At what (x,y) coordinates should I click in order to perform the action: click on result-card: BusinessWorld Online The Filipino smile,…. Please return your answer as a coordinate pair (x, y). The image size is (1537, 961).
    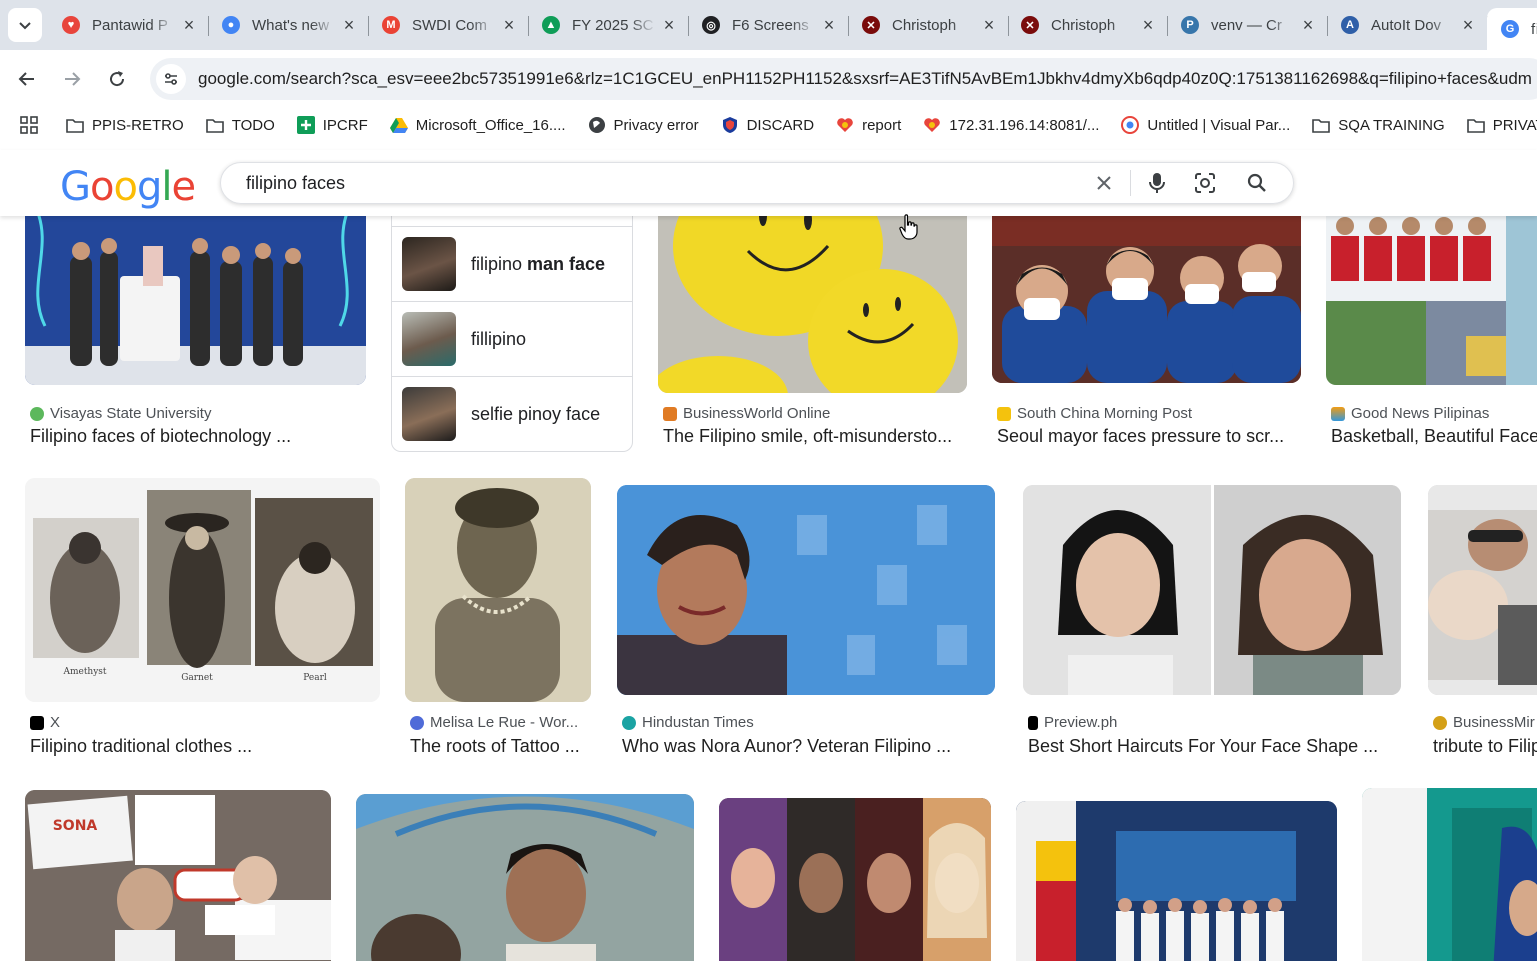
    Looking at the image, I should click on (812, 336).